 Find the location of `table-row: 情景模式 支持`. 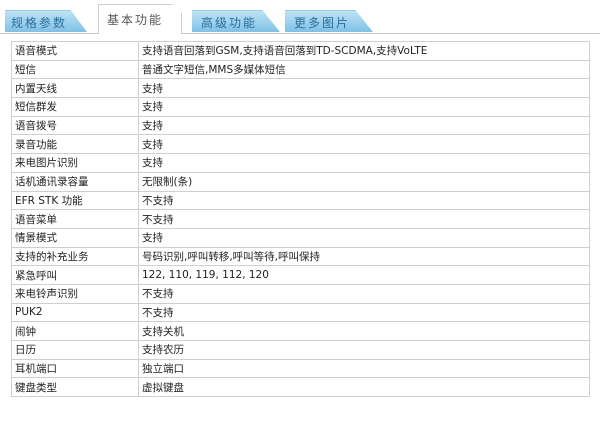

table-row: 情景模式 支持 is located at coordinates (300, 237).